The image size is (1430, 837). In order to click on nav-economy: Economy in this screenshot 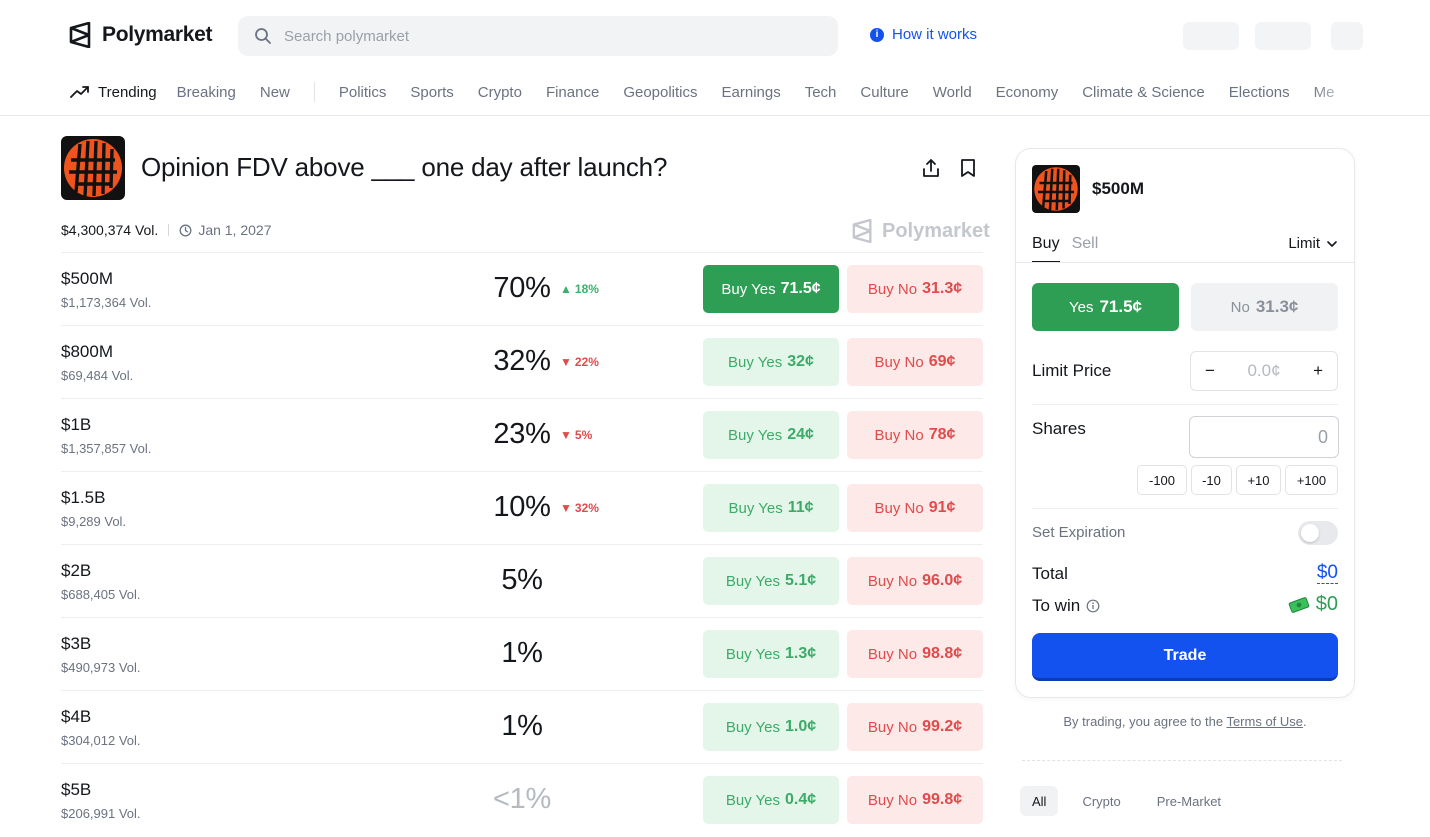, I will do `click(1027, 92)`.